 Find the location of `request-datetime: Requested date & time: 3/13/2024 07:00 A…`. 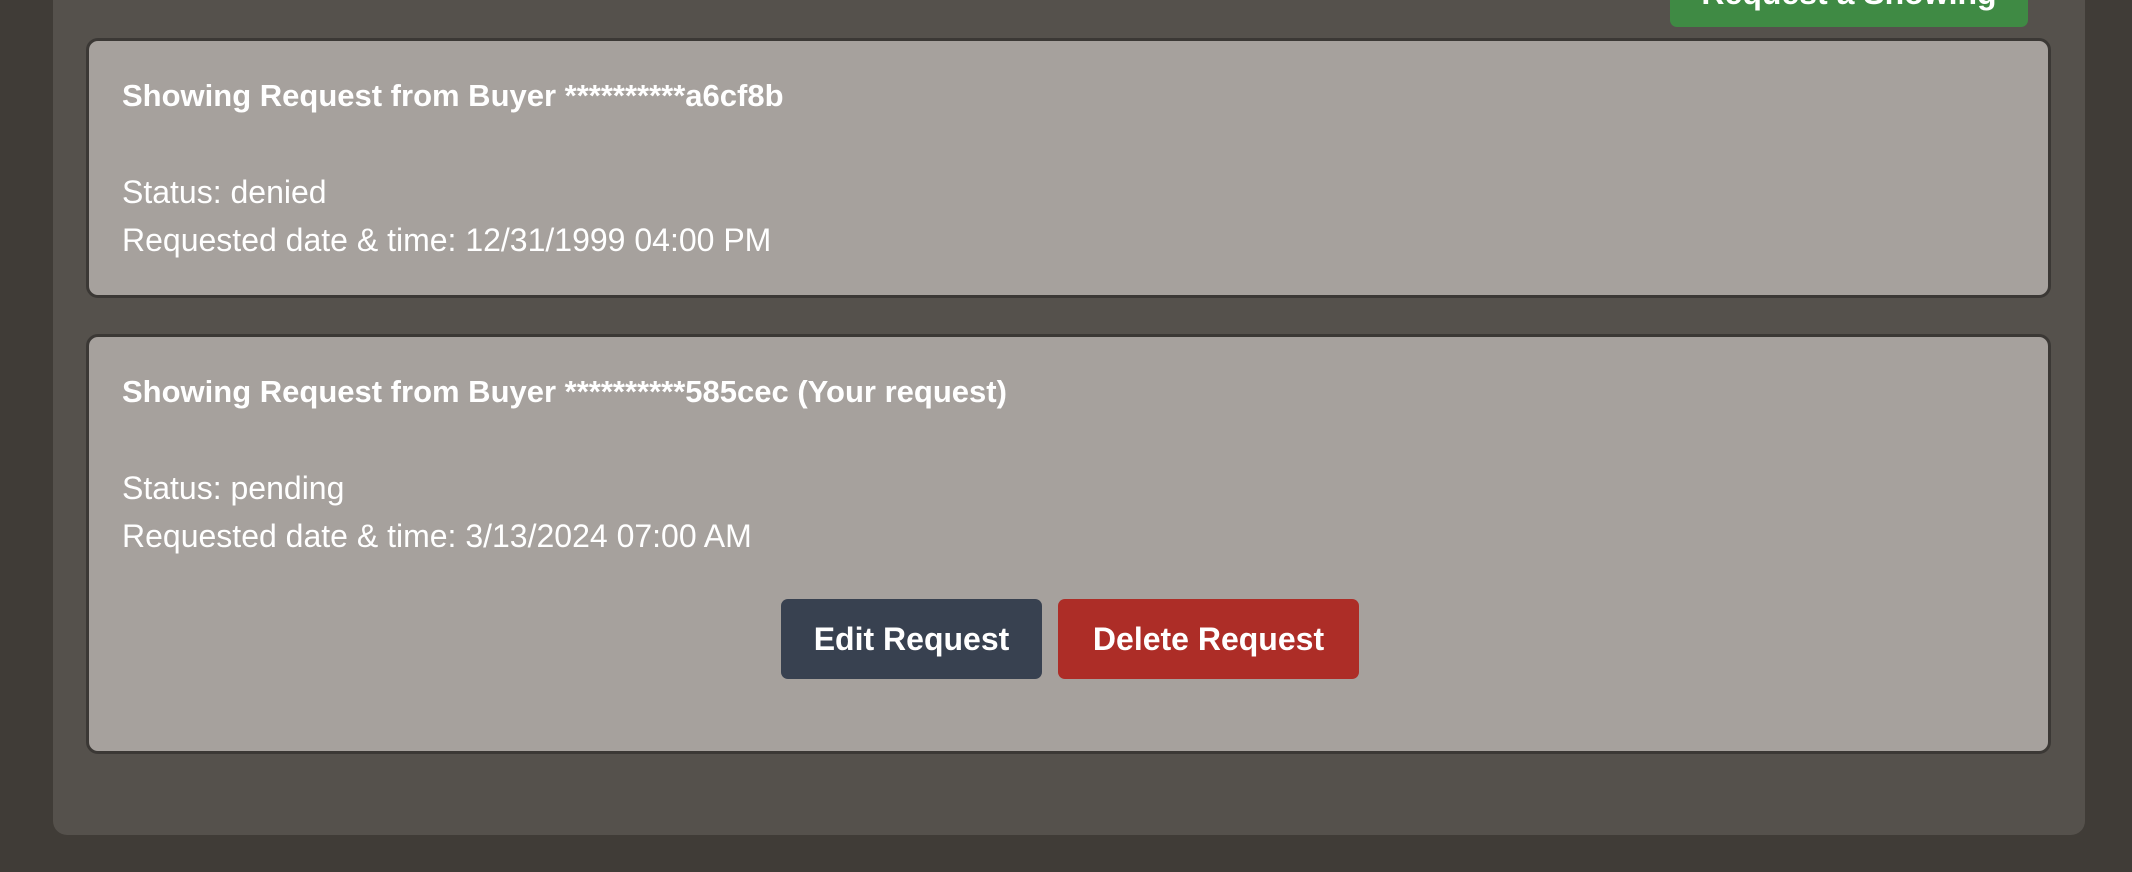

request-datetime: Requested date & time: 3/13/2024 07:00 A… is located at coordinates (437, 536).